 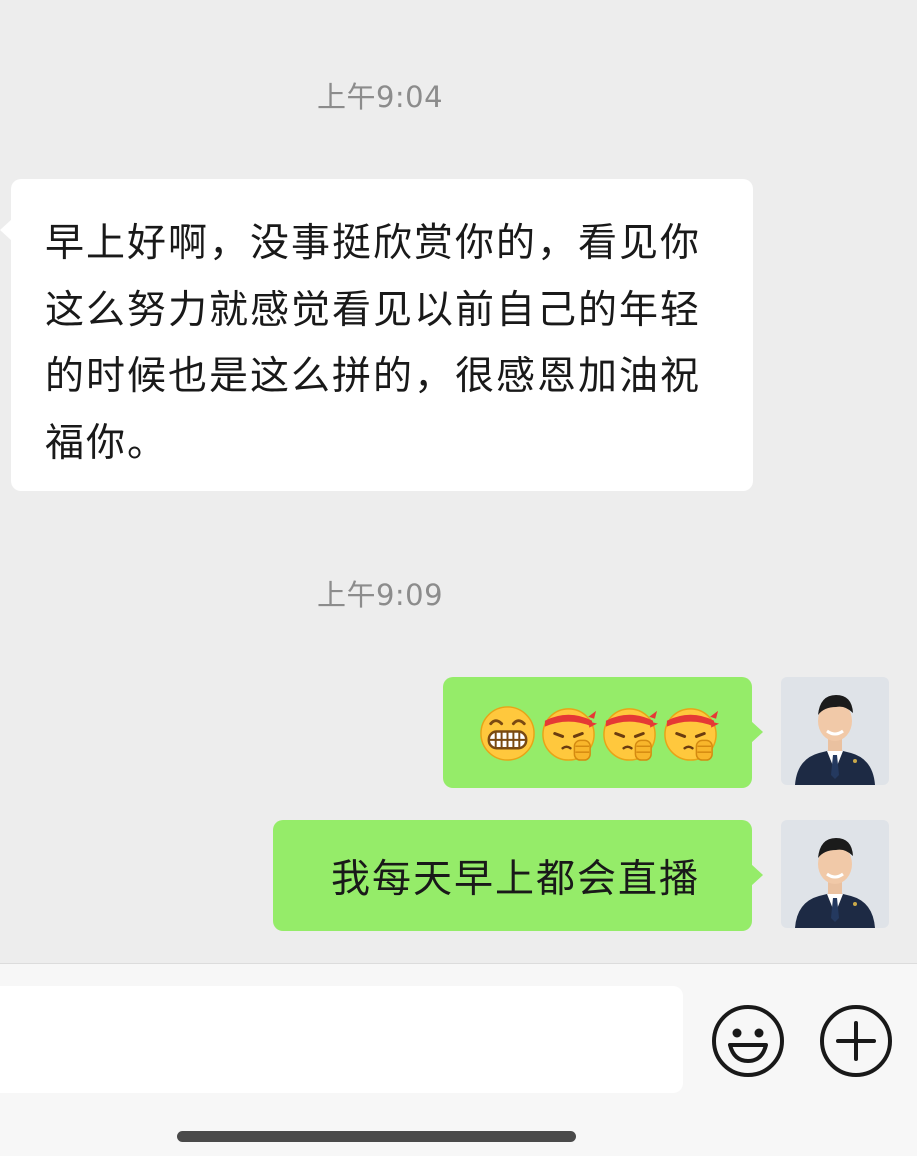 I want to click on grinning-face-icon, so click(x=507, y=733).